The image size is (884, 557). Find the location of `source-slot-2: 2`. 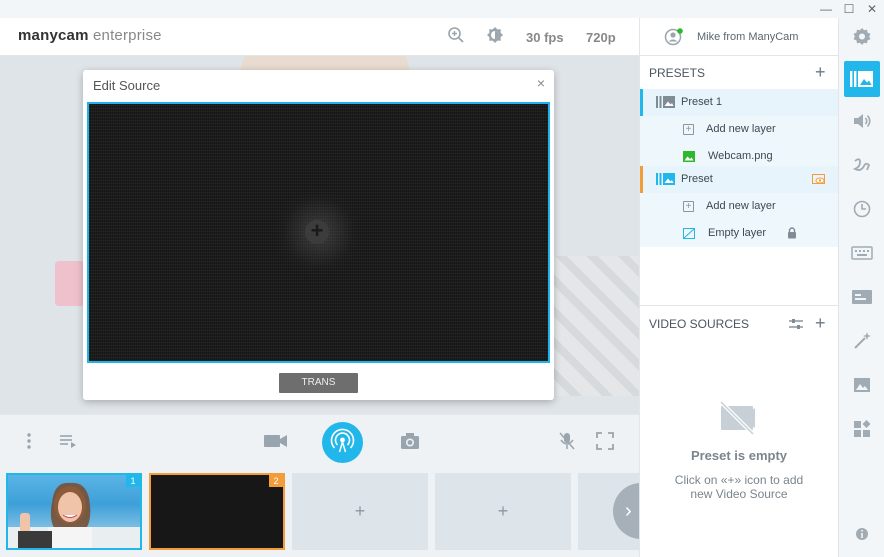

source-slot-2: 2 is located at coordinates (217, 511).